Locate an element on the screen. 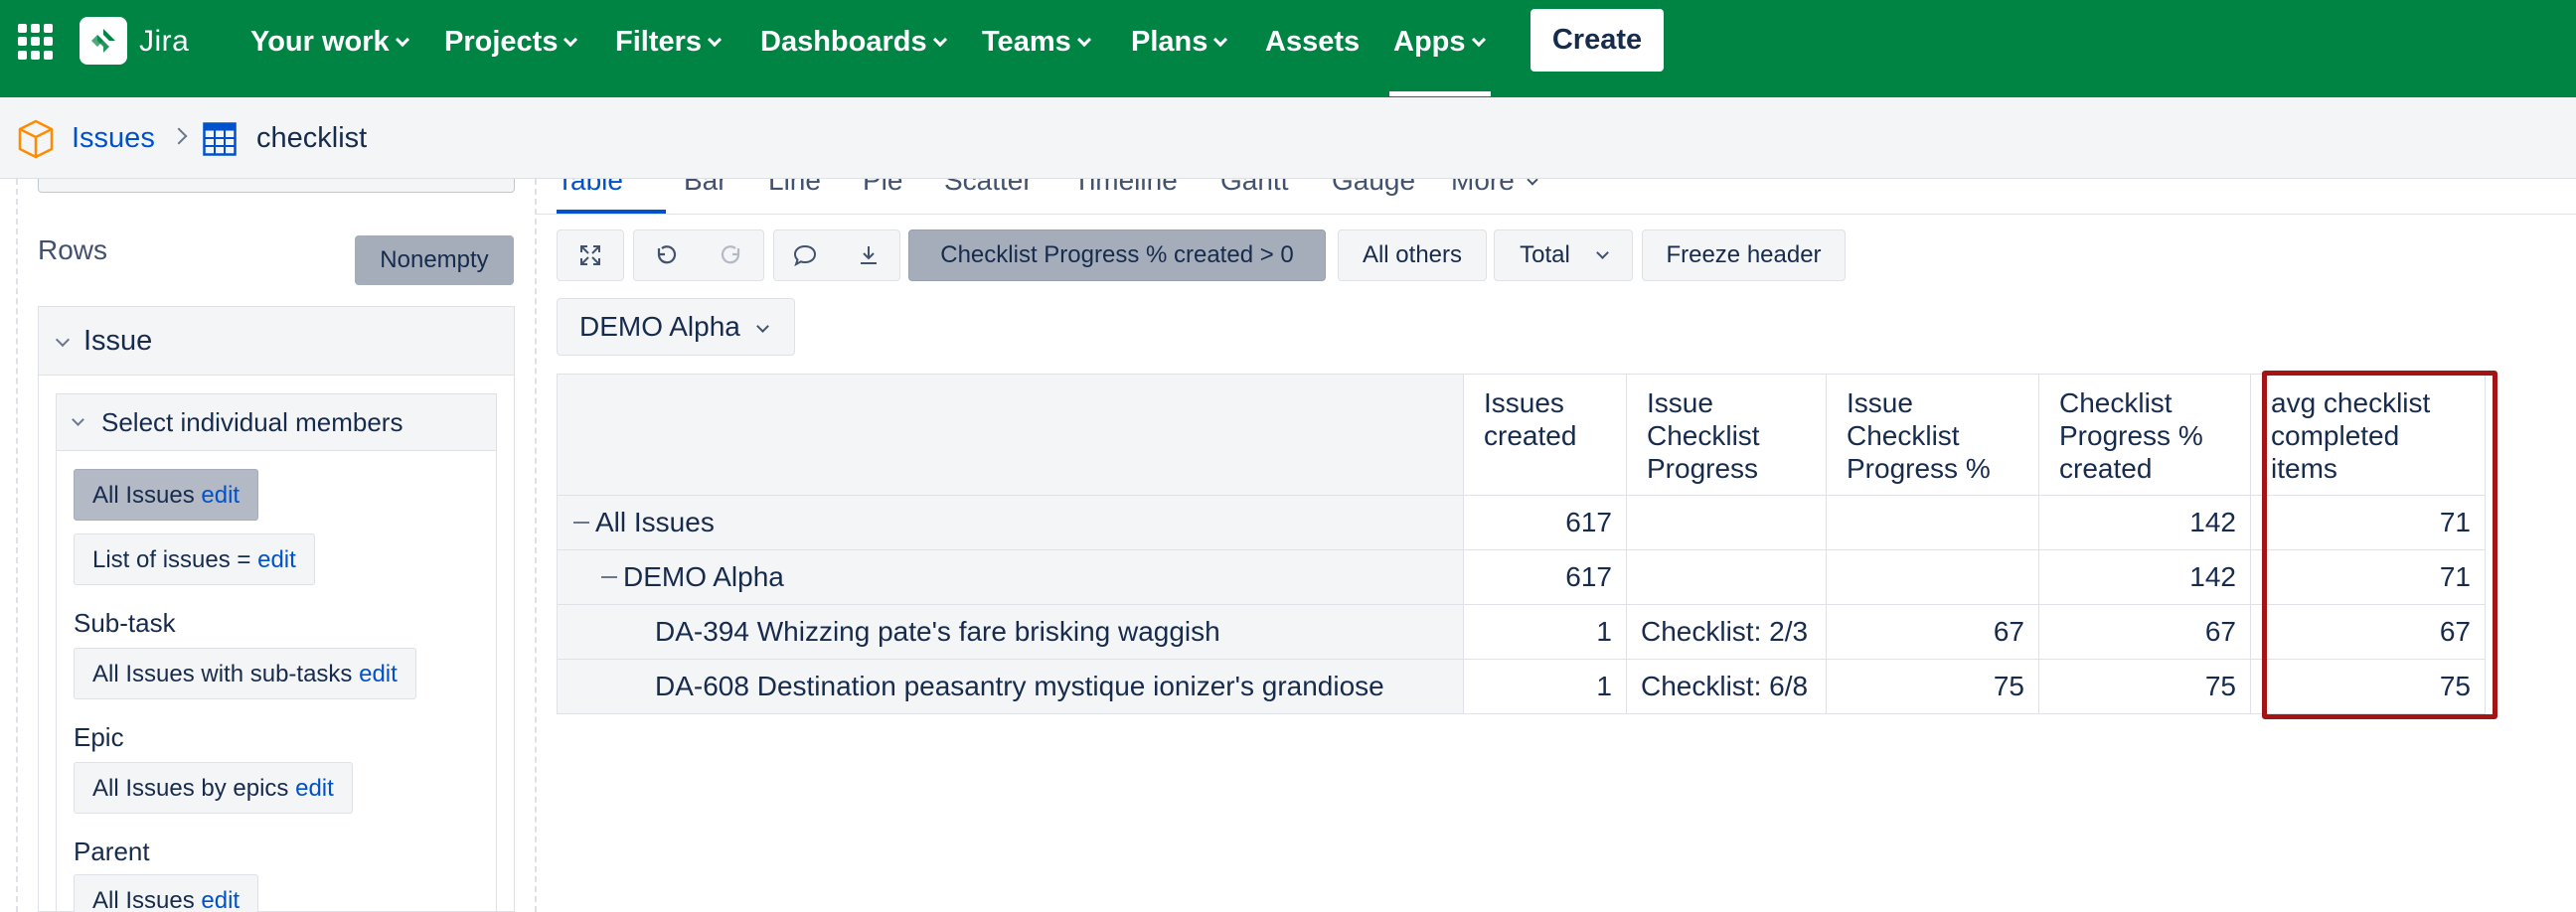 The width and height of the screenshot is (2576, 912). row-label: All Issues is located at coordinates (655, 522).